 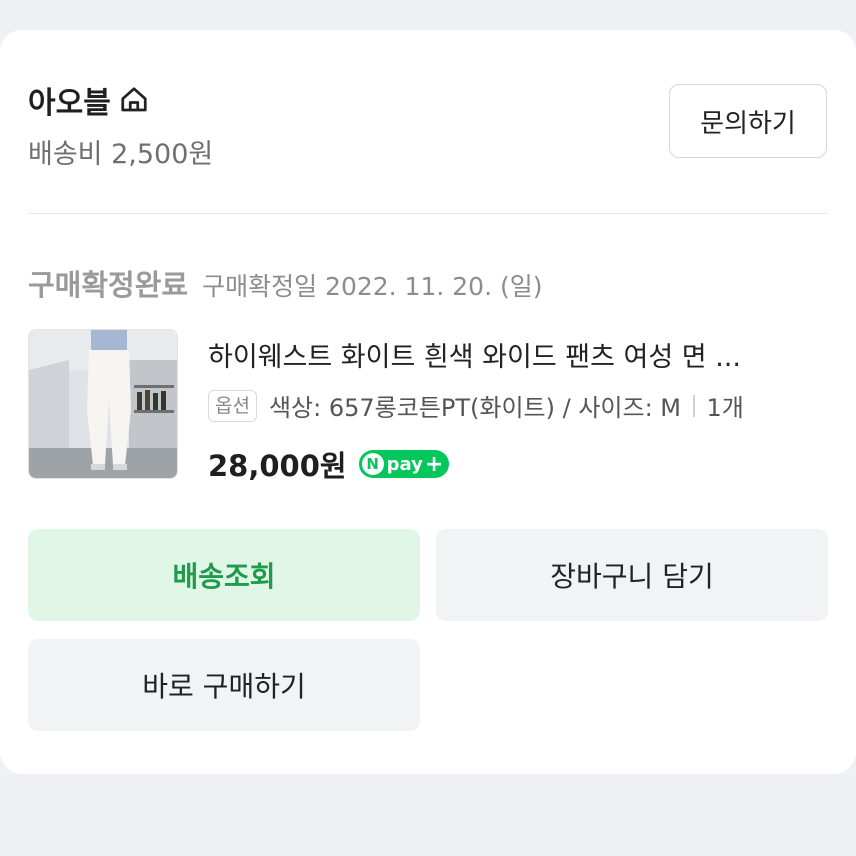 I want to click on npay-text: pay, so click(x=404, y=464).